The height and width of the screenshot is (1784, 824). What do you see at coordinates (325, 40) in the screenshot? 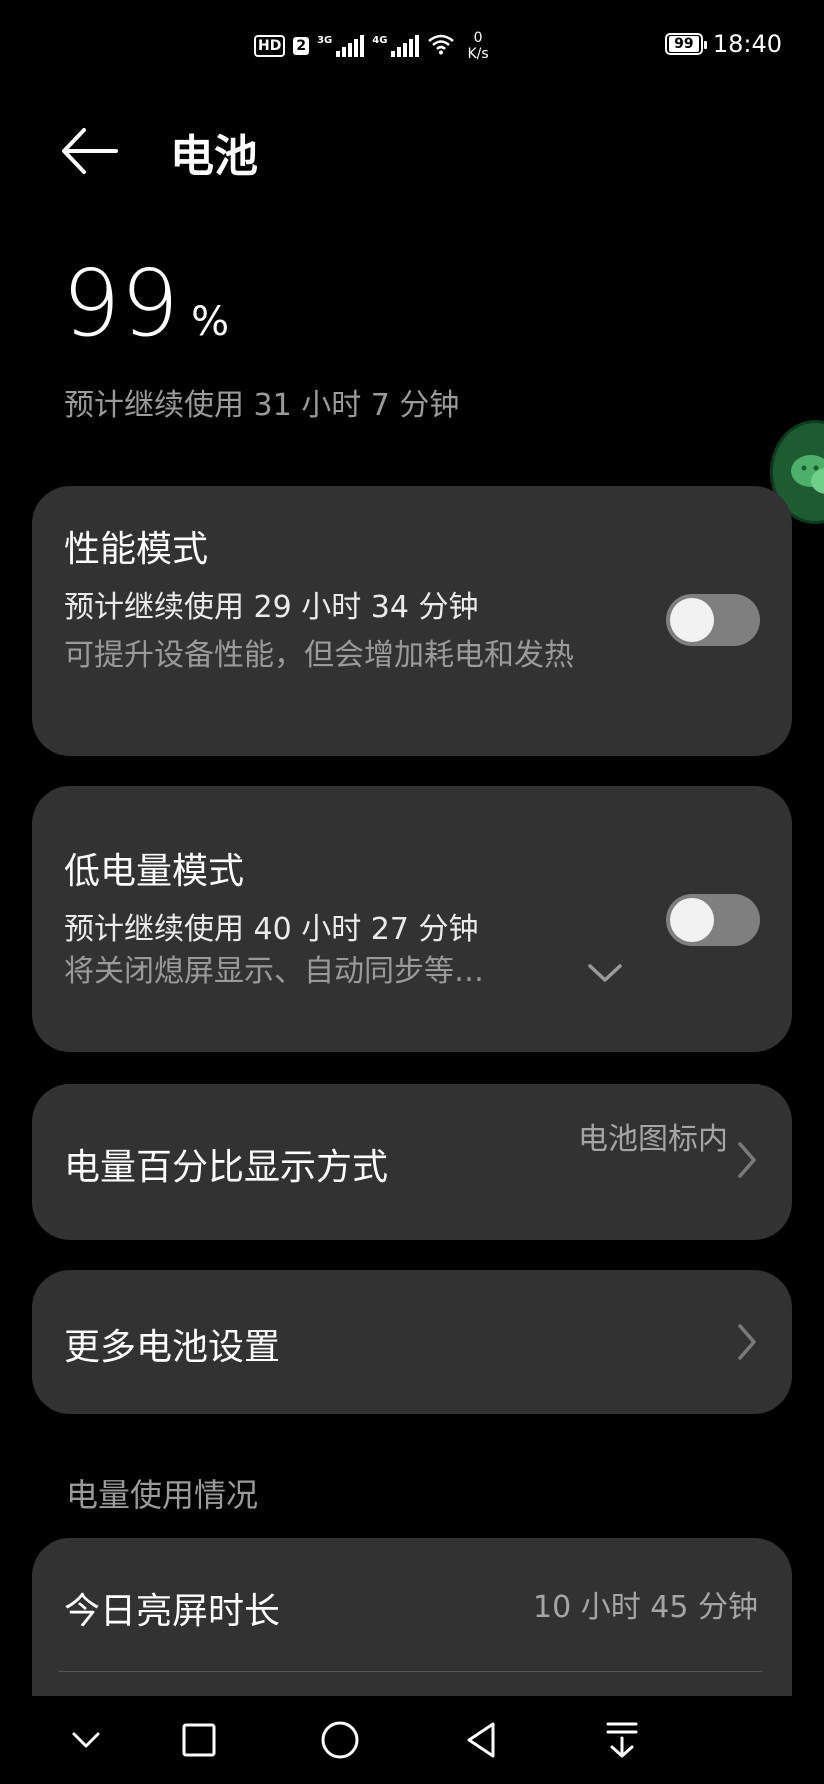
I see `network-type-1: 3G` at bounding box center [325, 40].